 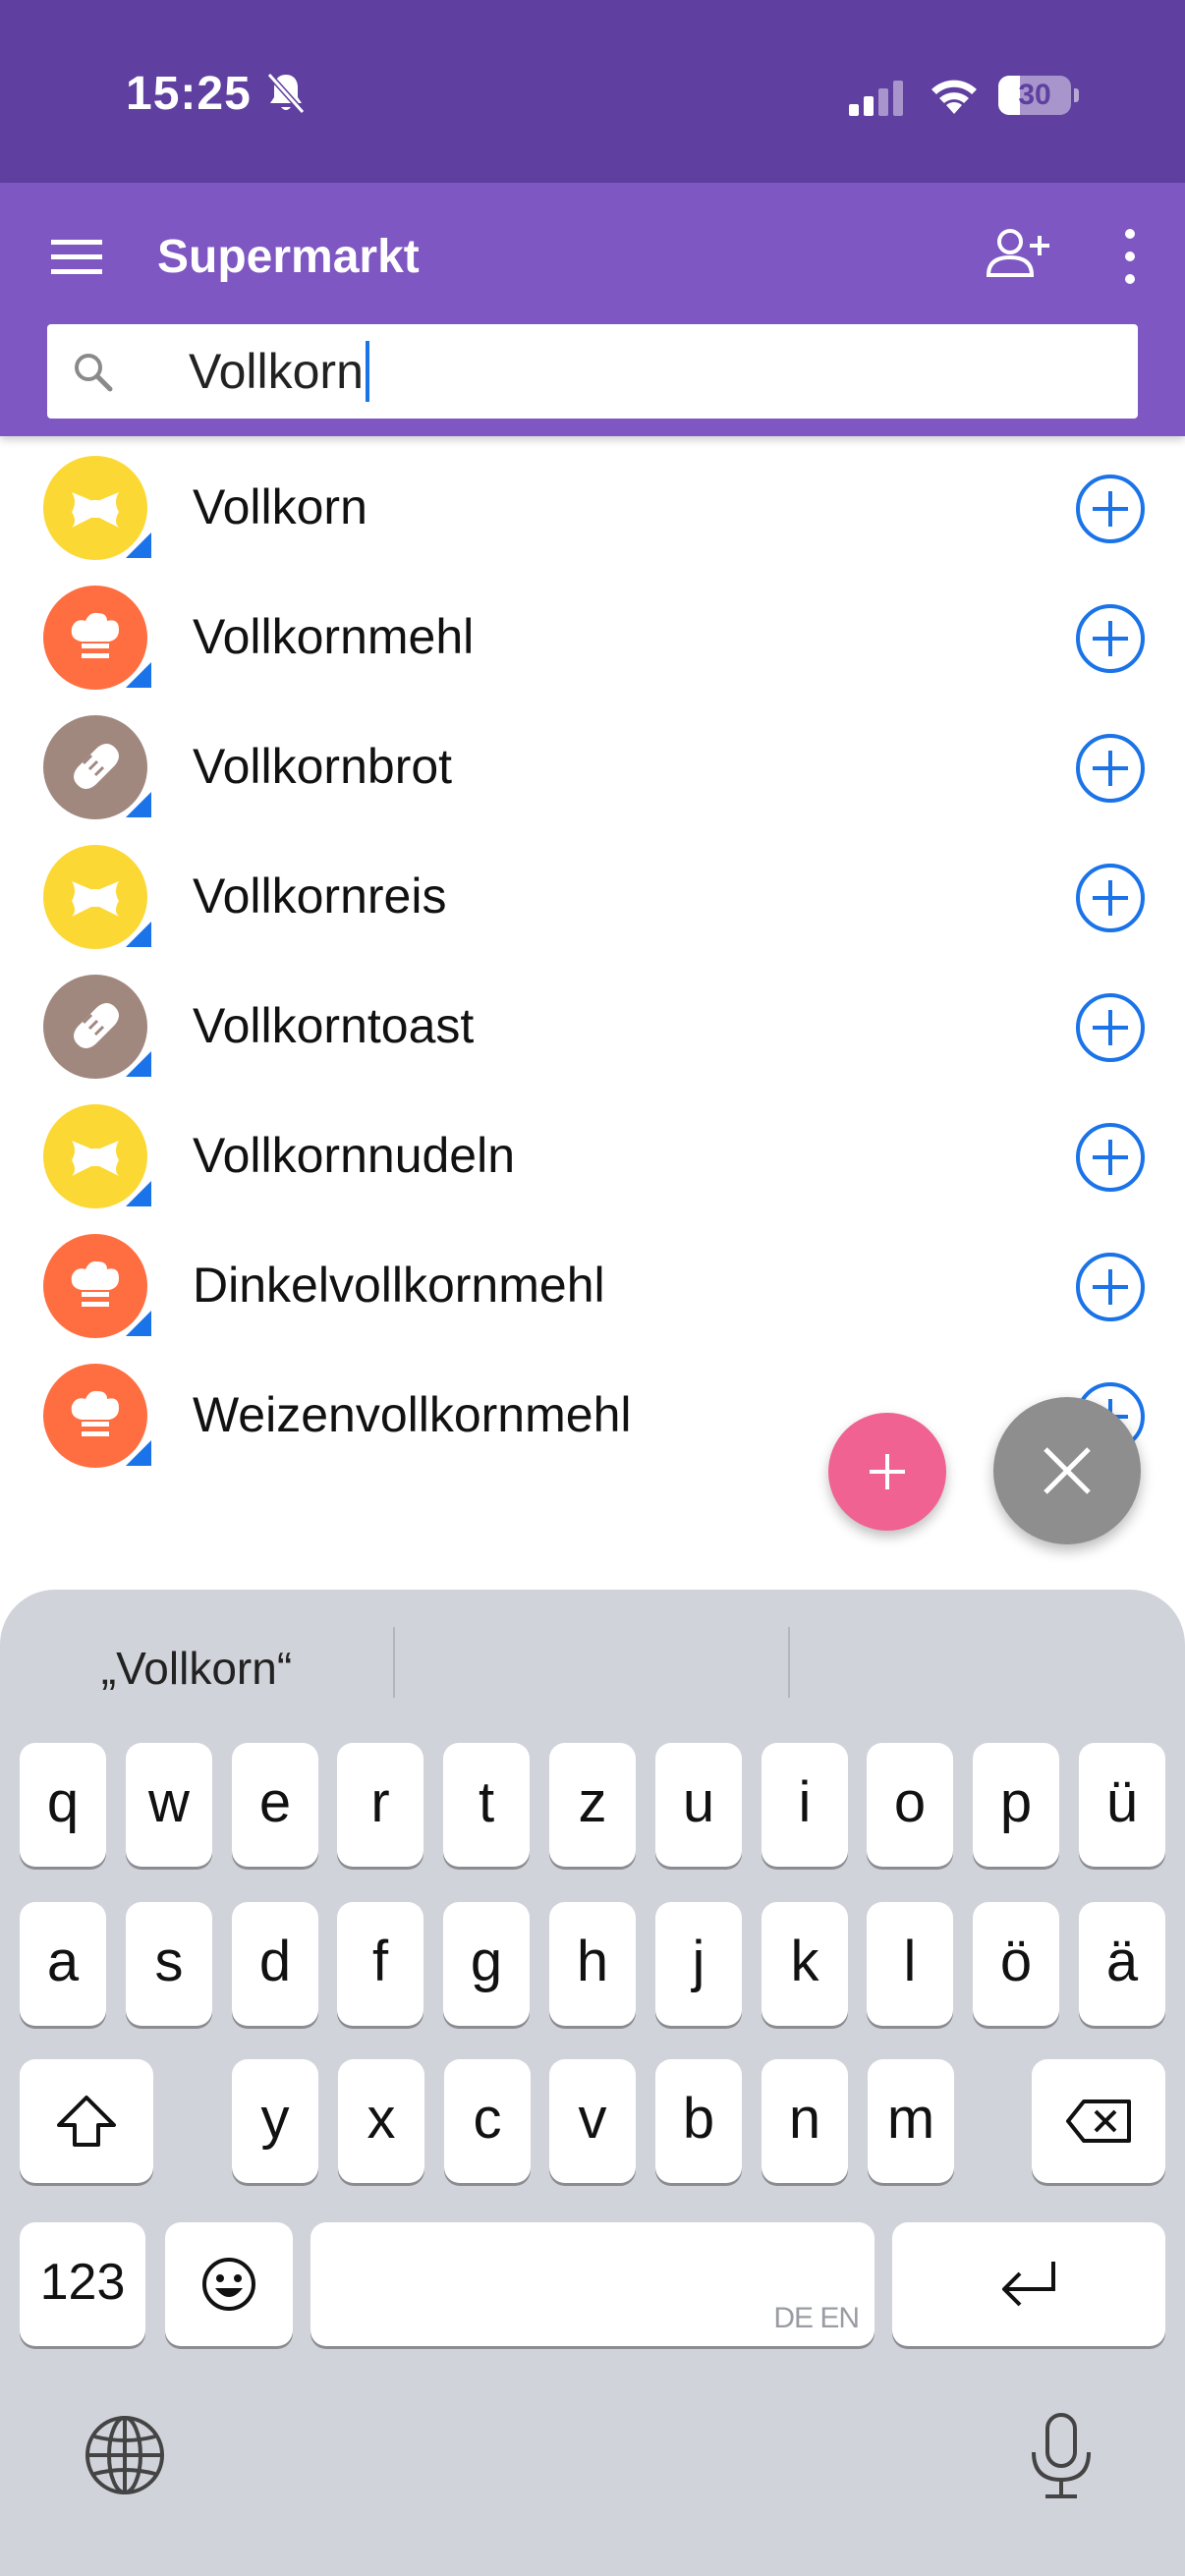 I want to click on backspace-key, so click(x=1099, y=2121).